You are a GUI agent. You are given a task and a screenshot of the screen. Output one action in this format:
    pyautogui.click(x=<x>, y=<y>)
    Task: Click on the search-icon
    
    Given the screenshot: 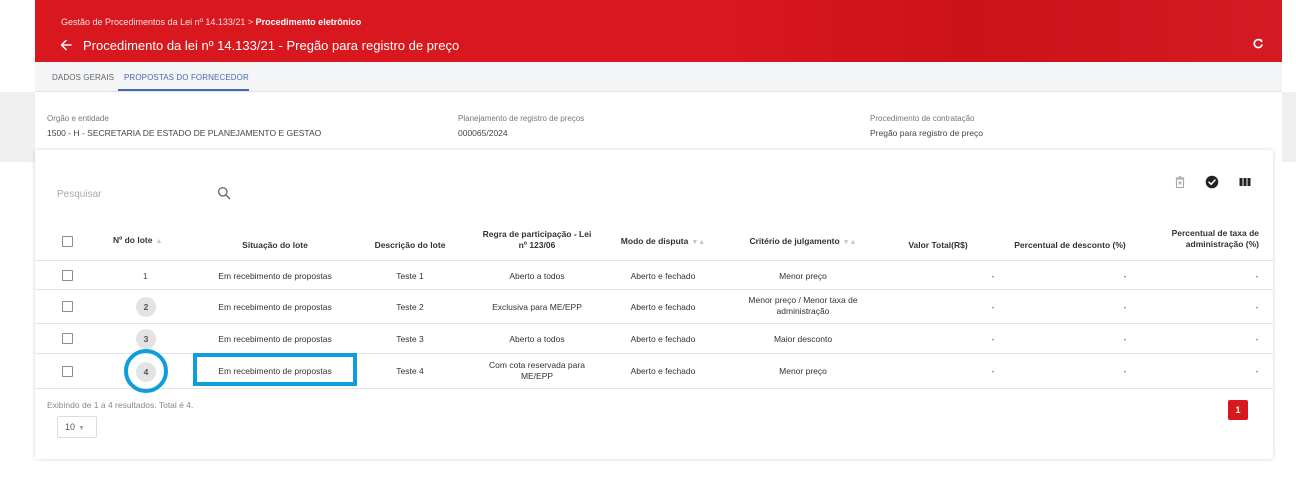 What is the action you would take?
    pyautogui.click(x=224, y=193)
    